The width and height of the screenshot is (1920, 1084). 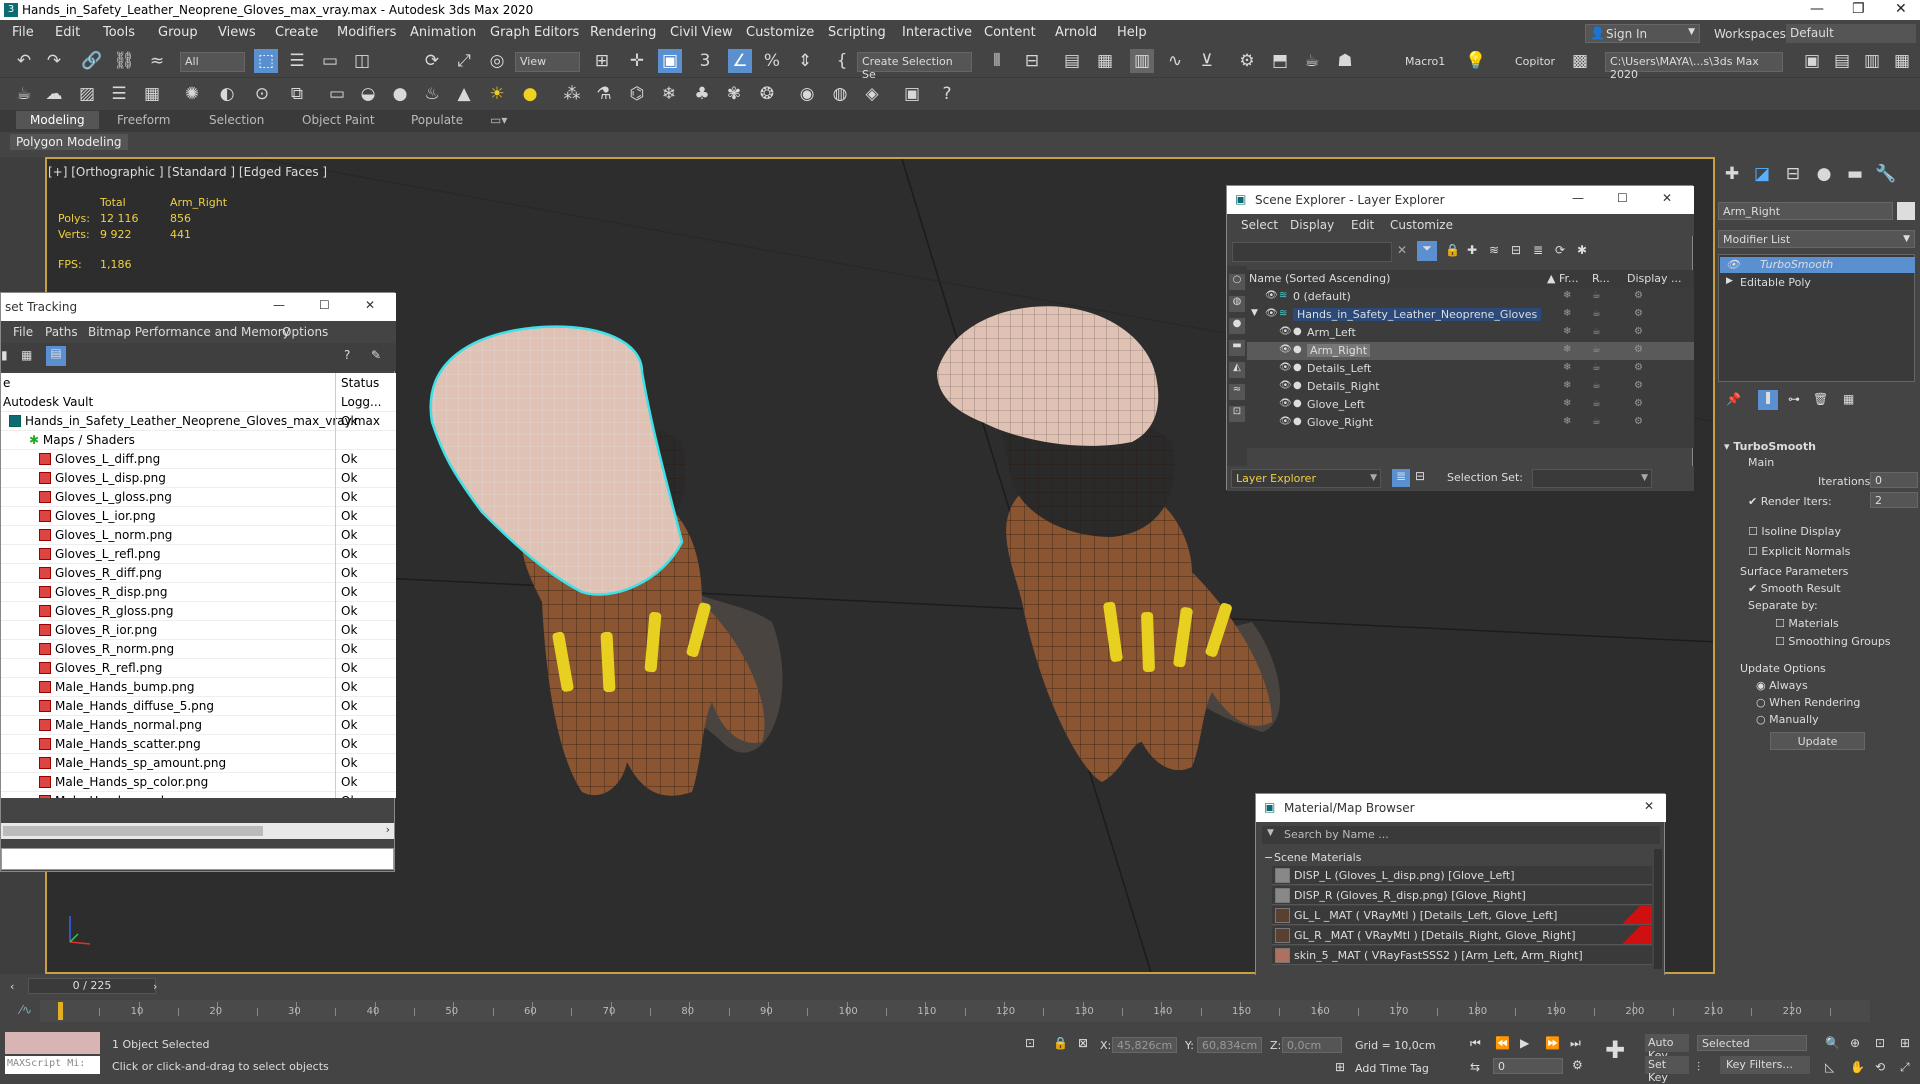 I want to click on modify-tab-icon: ◪, so click(x=1762, y=174).